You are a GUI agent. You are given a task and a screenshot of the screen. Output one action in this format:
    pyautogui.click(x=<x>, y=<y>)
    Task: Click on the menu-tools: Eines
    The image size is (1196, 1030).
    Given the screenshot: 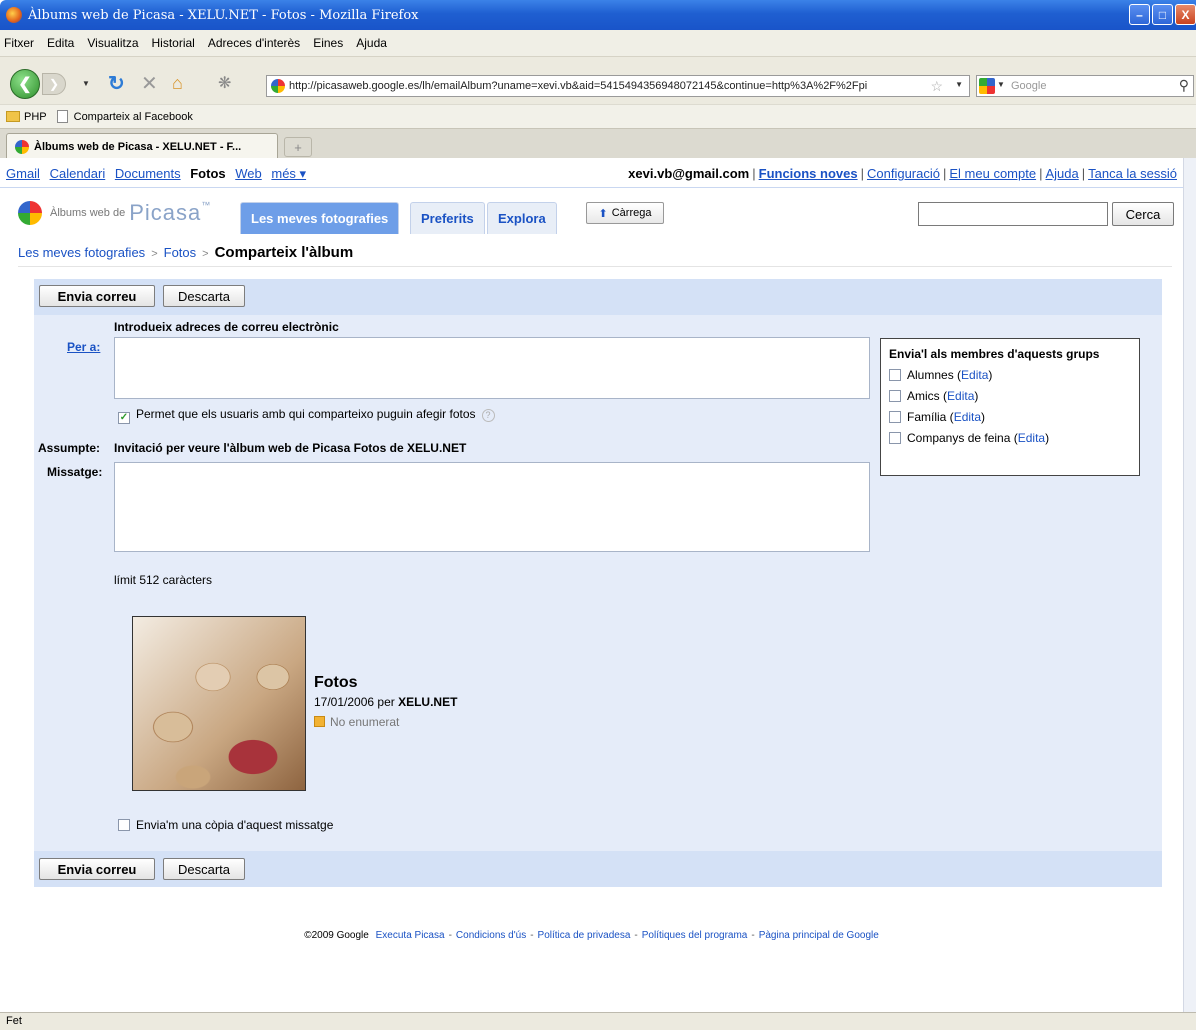 What is the action you would take?
    pyautogui.click(x=328, y=43)
    